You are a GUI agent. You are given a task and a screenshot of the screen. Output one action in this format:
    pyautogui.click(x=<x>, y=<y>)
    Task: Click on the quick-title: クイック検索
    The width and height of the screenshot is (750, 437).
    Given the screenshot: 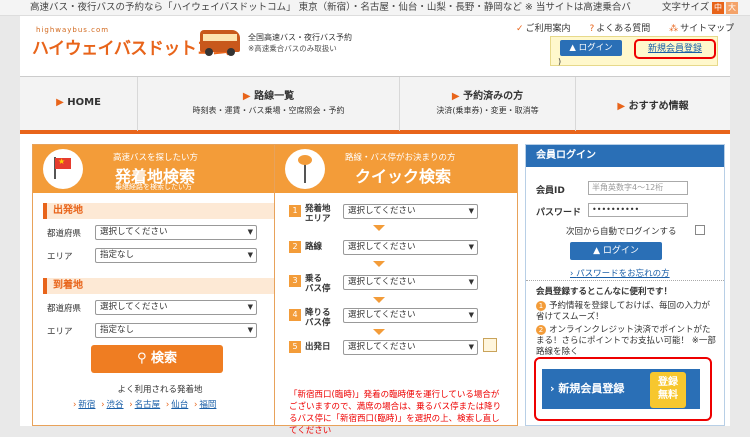 What is the action you would take?
    pyautogui.click(x=403, y=176)
    